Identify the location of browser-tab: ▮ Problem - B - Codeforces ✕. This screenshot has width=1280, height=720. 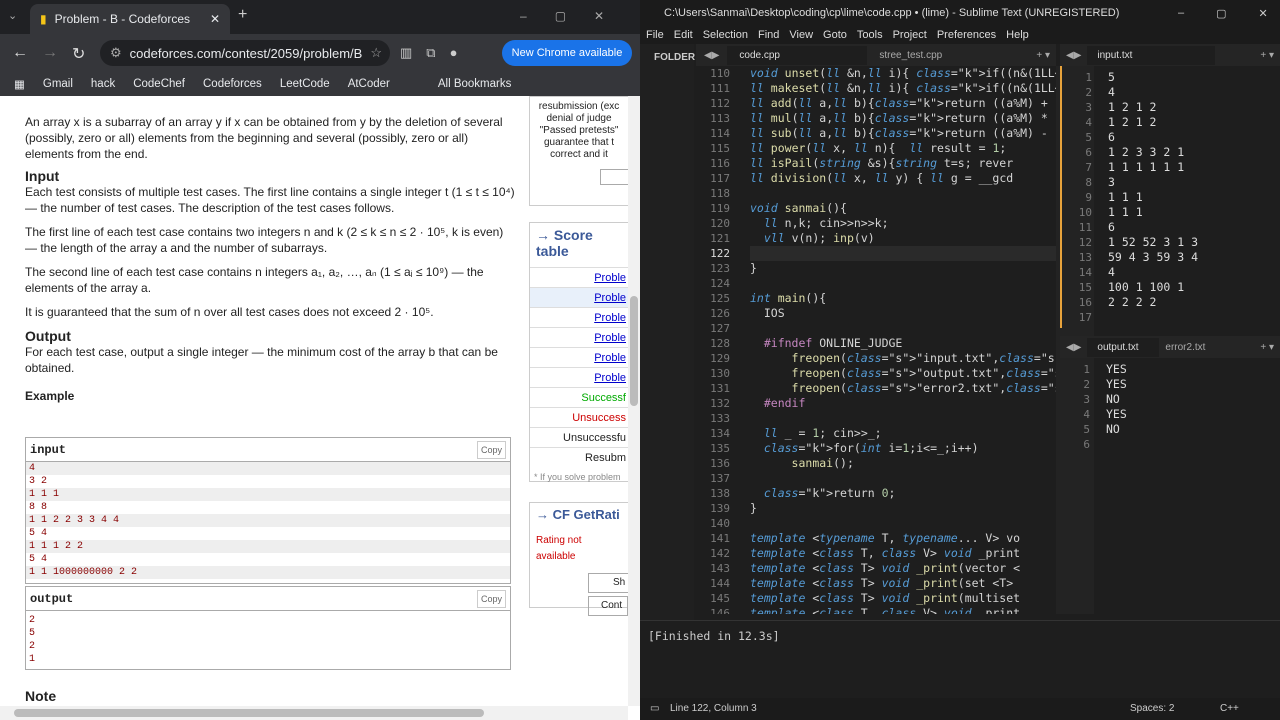
(130, 19).